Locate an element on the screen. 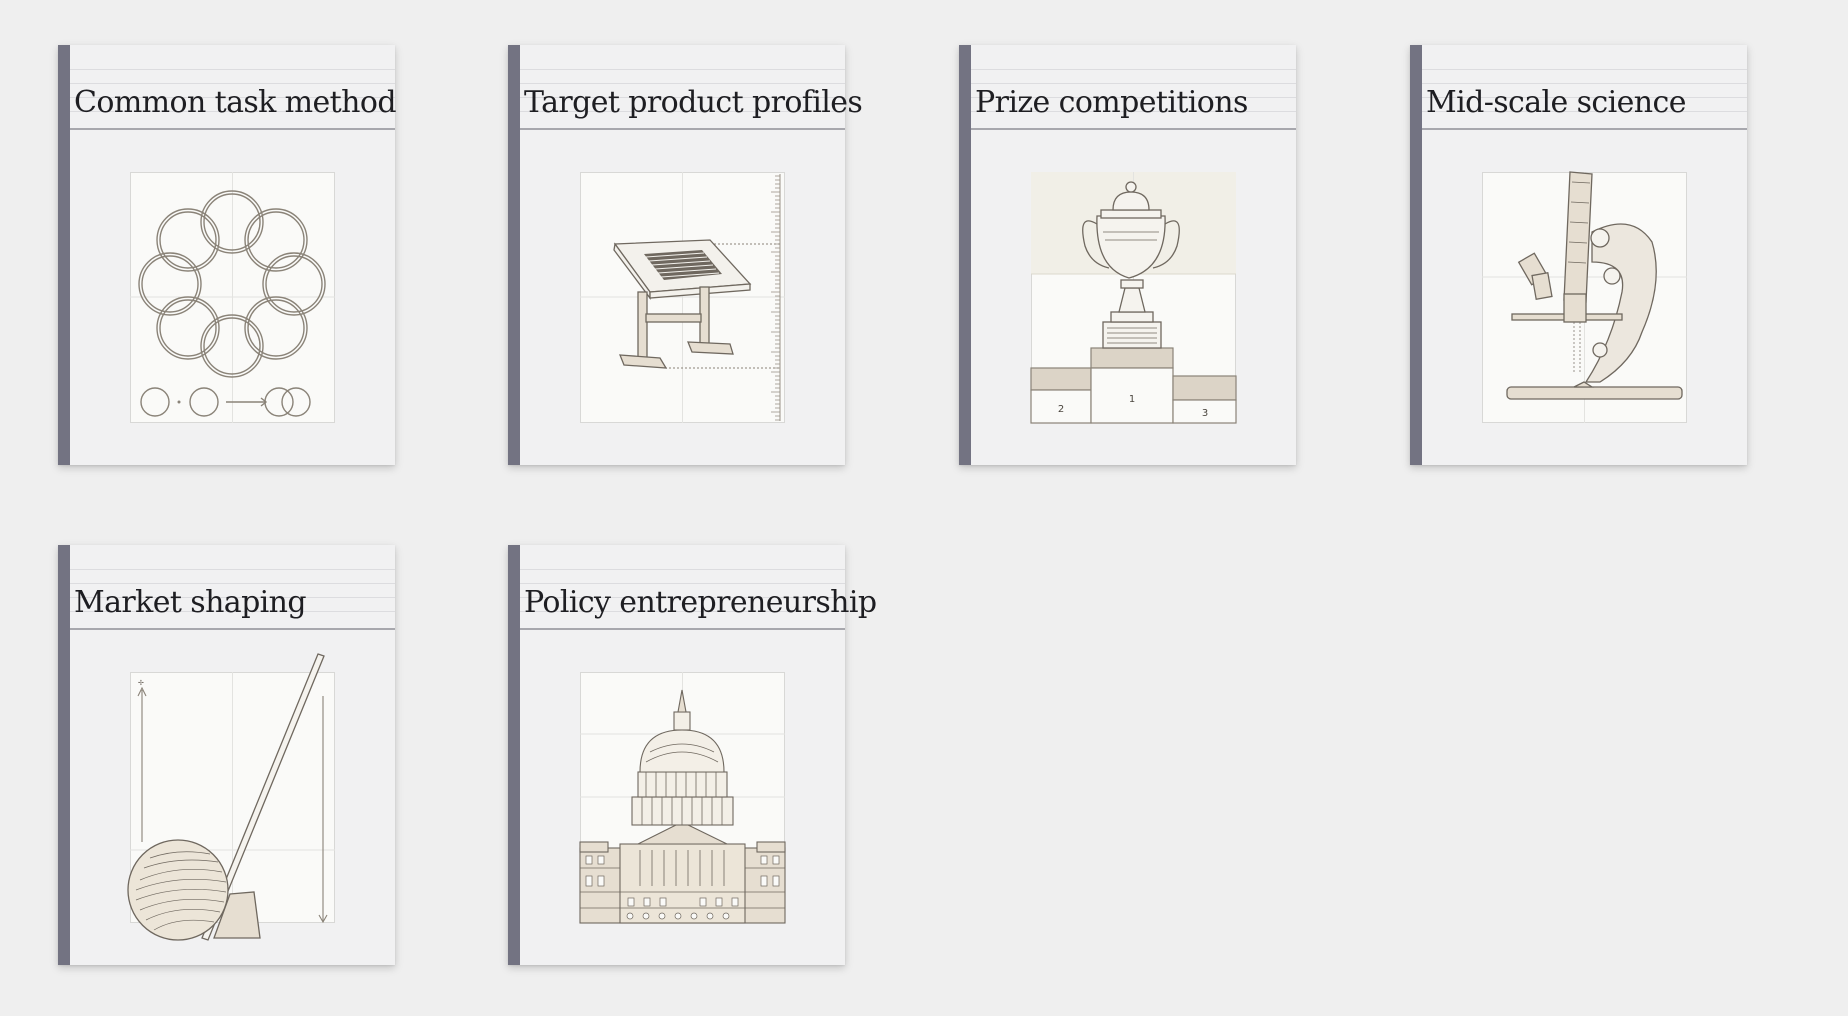 The width and height of the screenshot is (1848, 1016). card-header: Policy entrepreneurship is located at coordinates (698, 587).